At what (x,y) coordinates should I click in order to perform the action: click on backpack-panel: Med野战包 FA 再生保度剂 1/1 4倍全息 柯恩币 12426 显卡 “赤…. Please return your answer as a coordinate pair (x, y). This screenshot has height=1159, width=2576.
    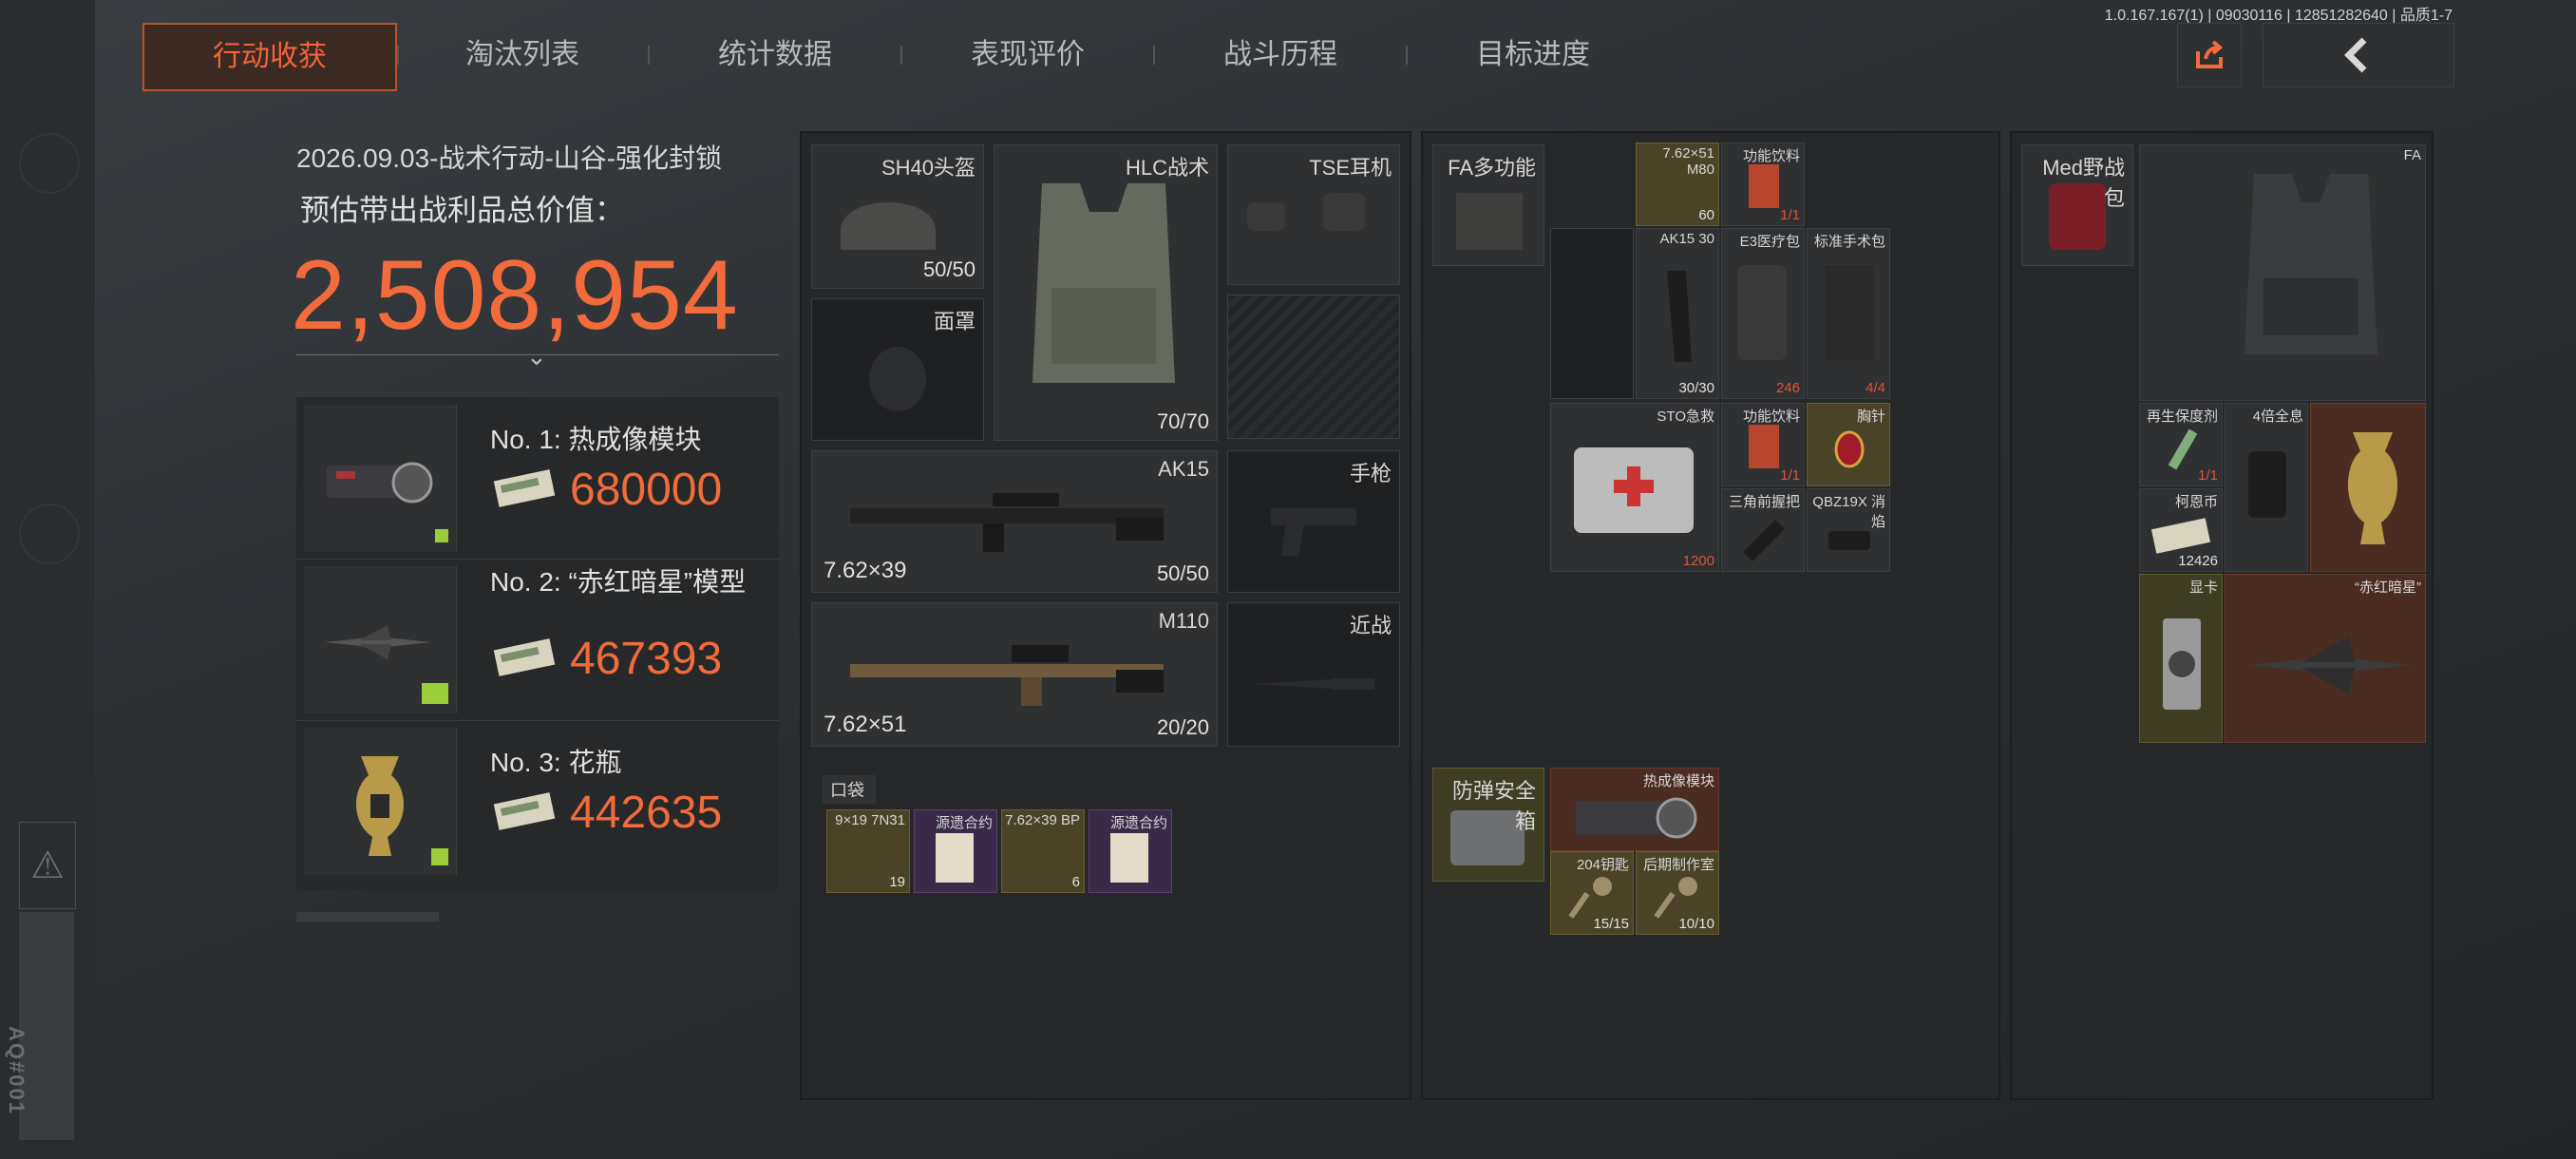
    Looking at the image, I should click on (2222, 615).